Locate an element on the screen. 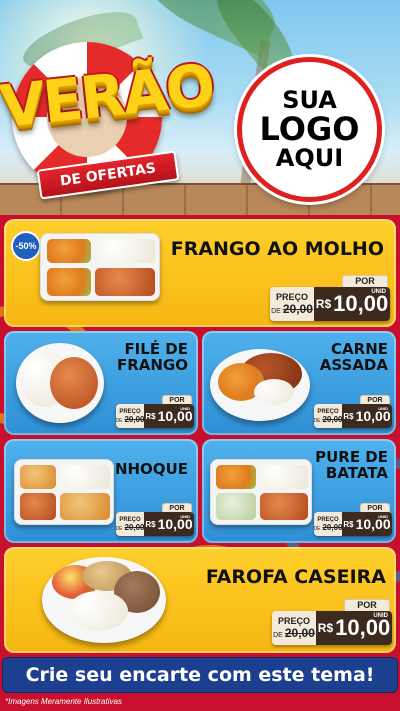 This screenshot has height=711, width=400. discount-badge: -50% is located at coordinates (26, 246).